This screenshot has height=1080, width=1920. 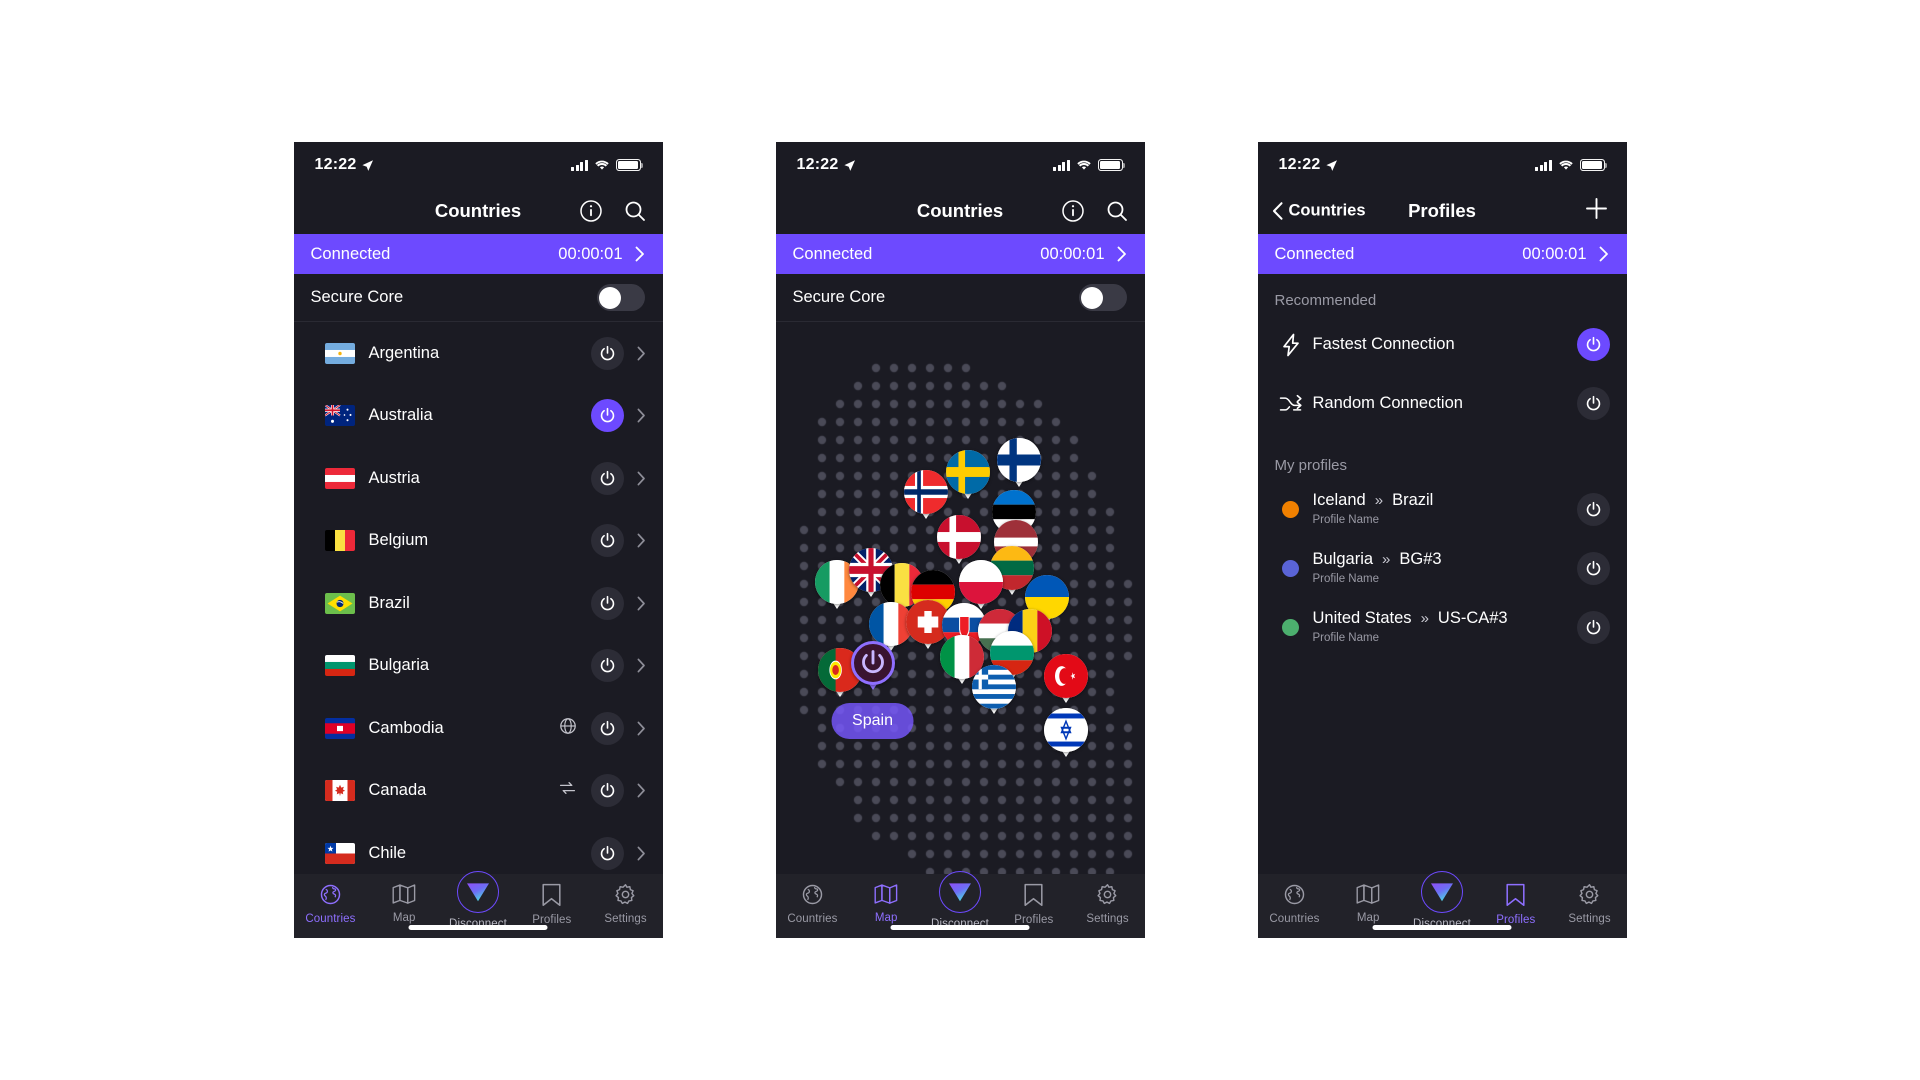 I want to click on back-button: Countries, so click(x=1319, y=211).